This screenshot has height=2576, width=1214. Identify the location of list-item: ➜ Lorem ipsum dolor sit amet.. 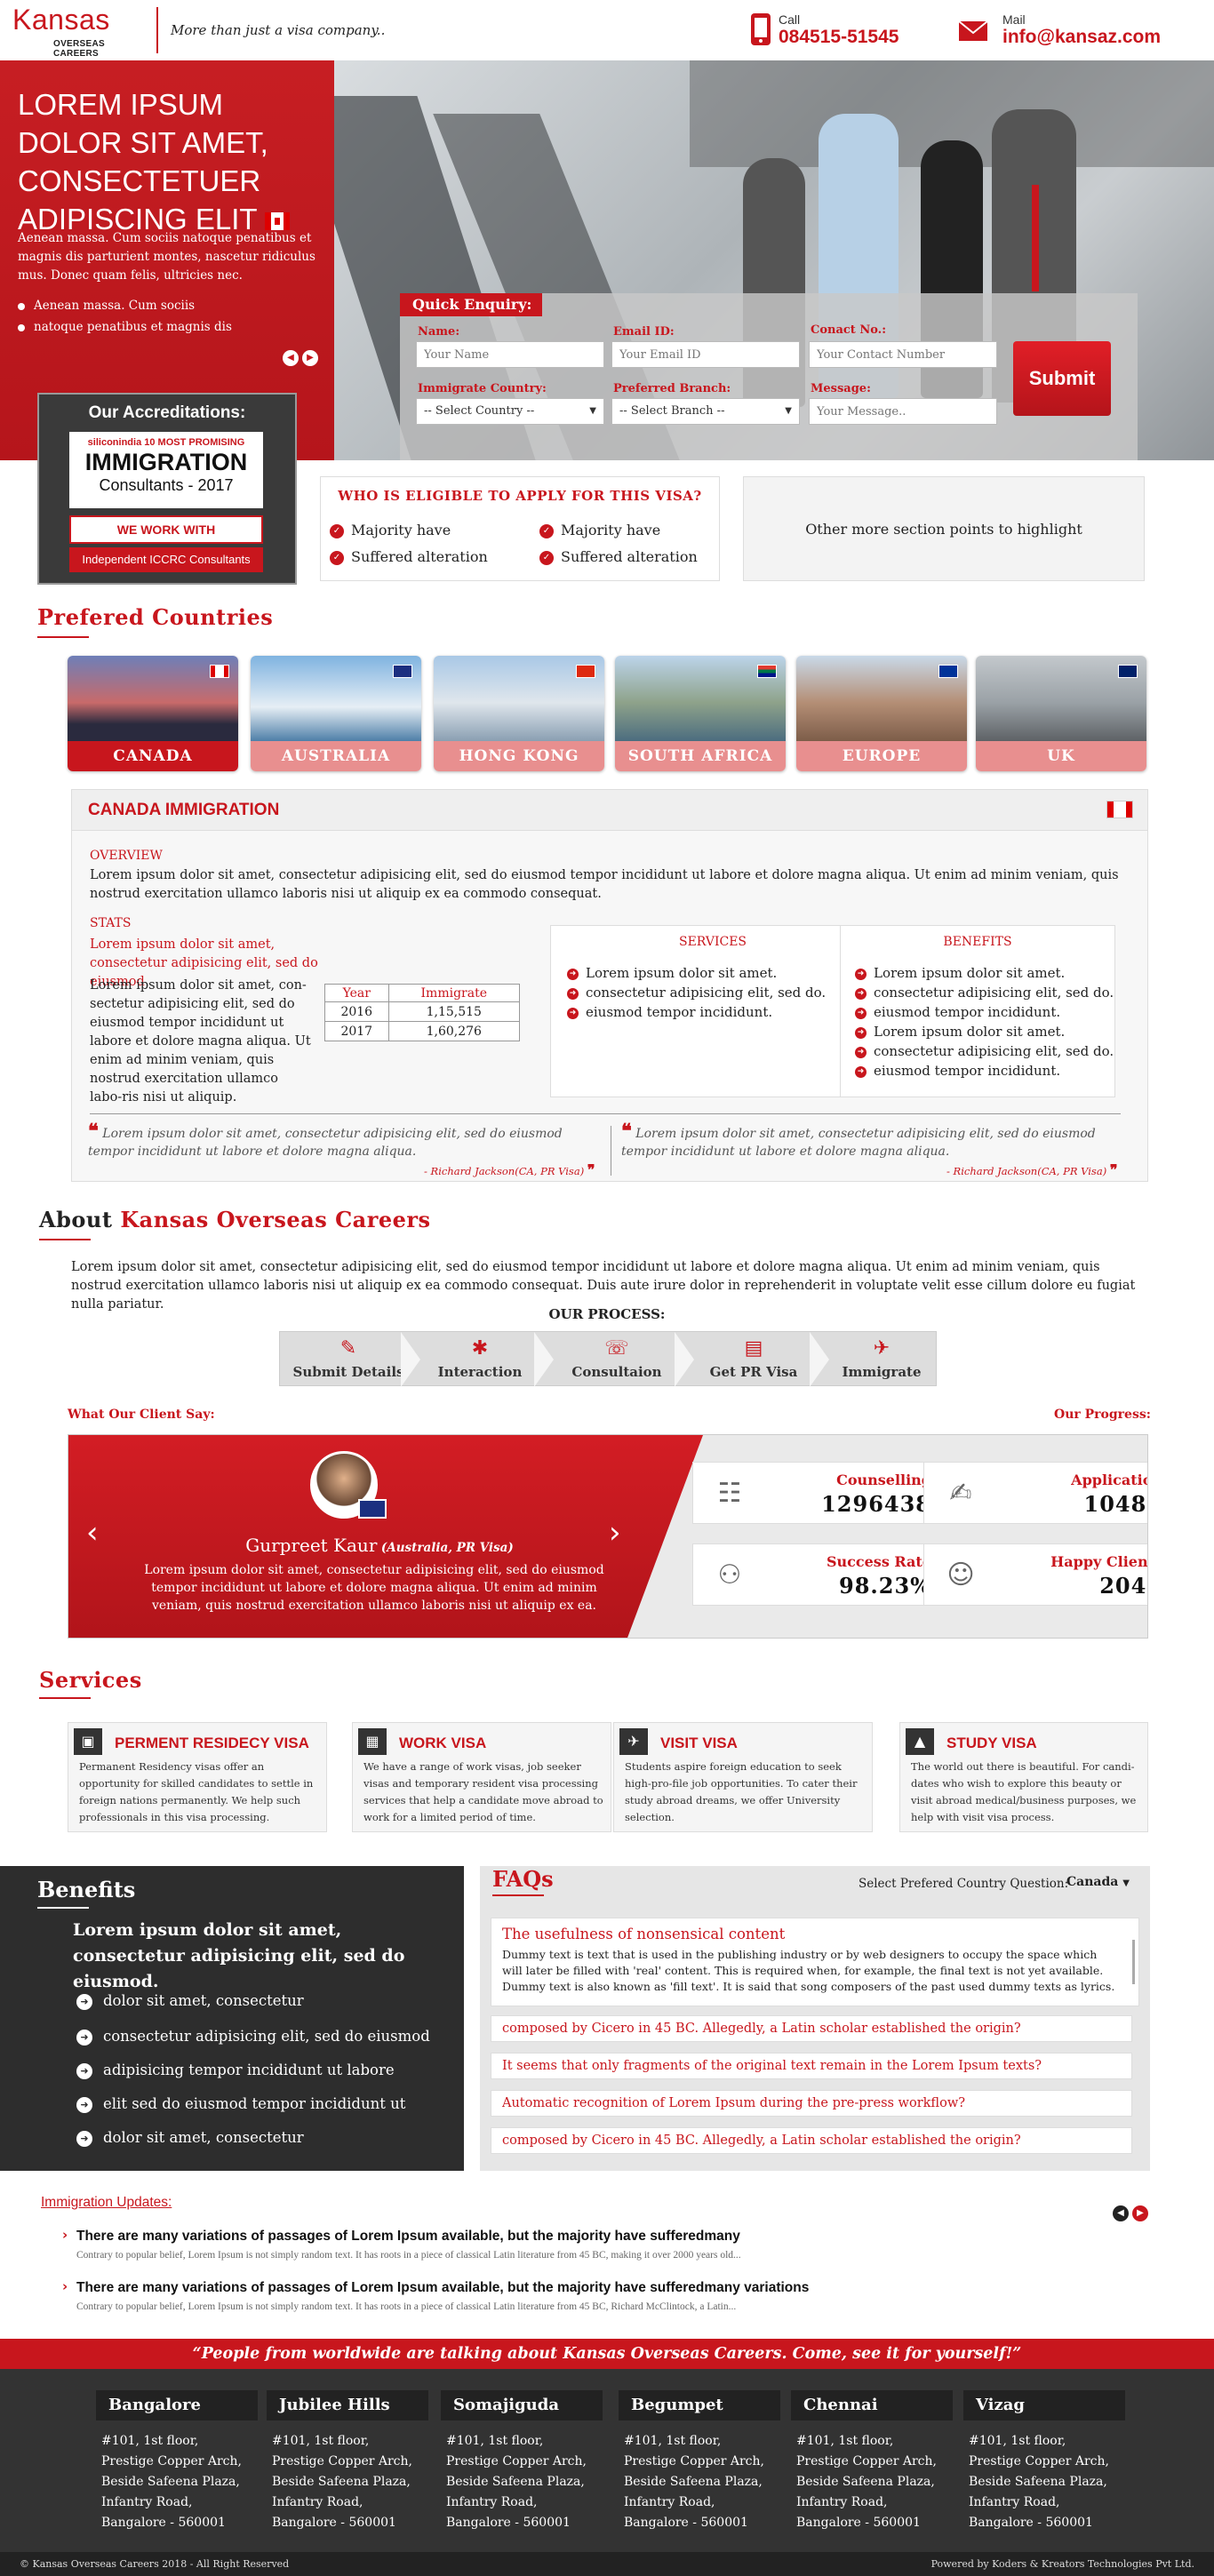
(960, 1032).